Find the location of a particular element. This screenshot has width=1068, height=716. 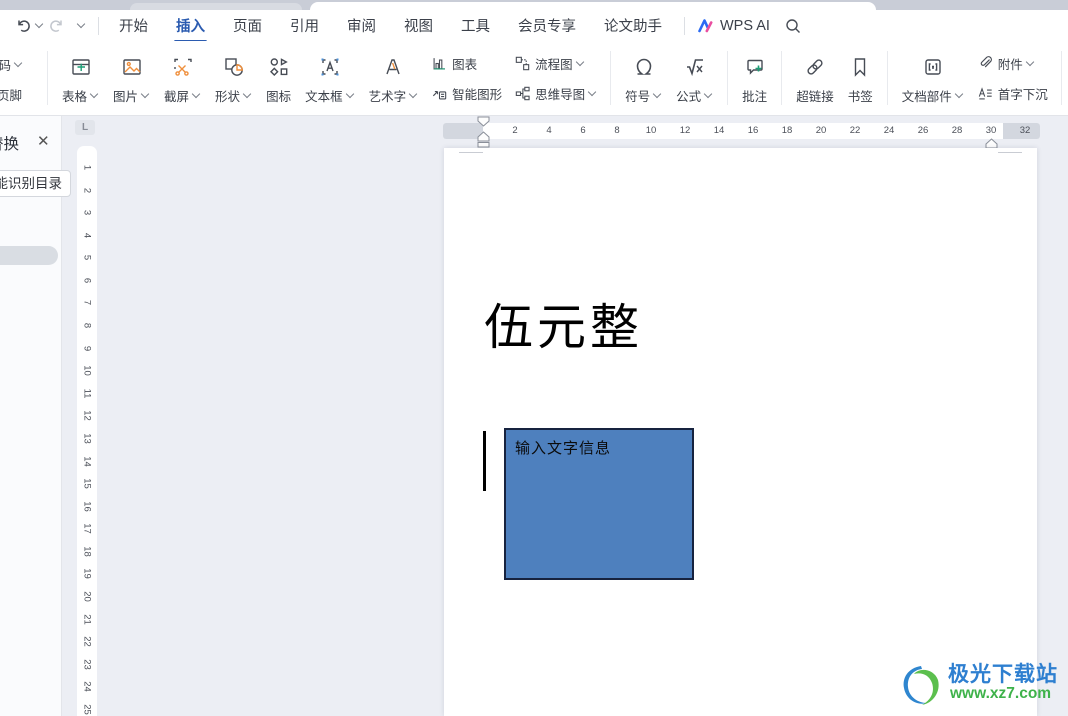

rectangle-placeholder-text: 输入文字信息 is located at coordinates (563, 447).